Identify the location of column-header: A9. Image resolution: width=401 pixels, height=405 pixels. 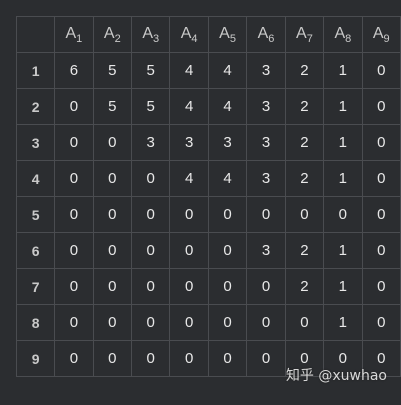
(381, 34).